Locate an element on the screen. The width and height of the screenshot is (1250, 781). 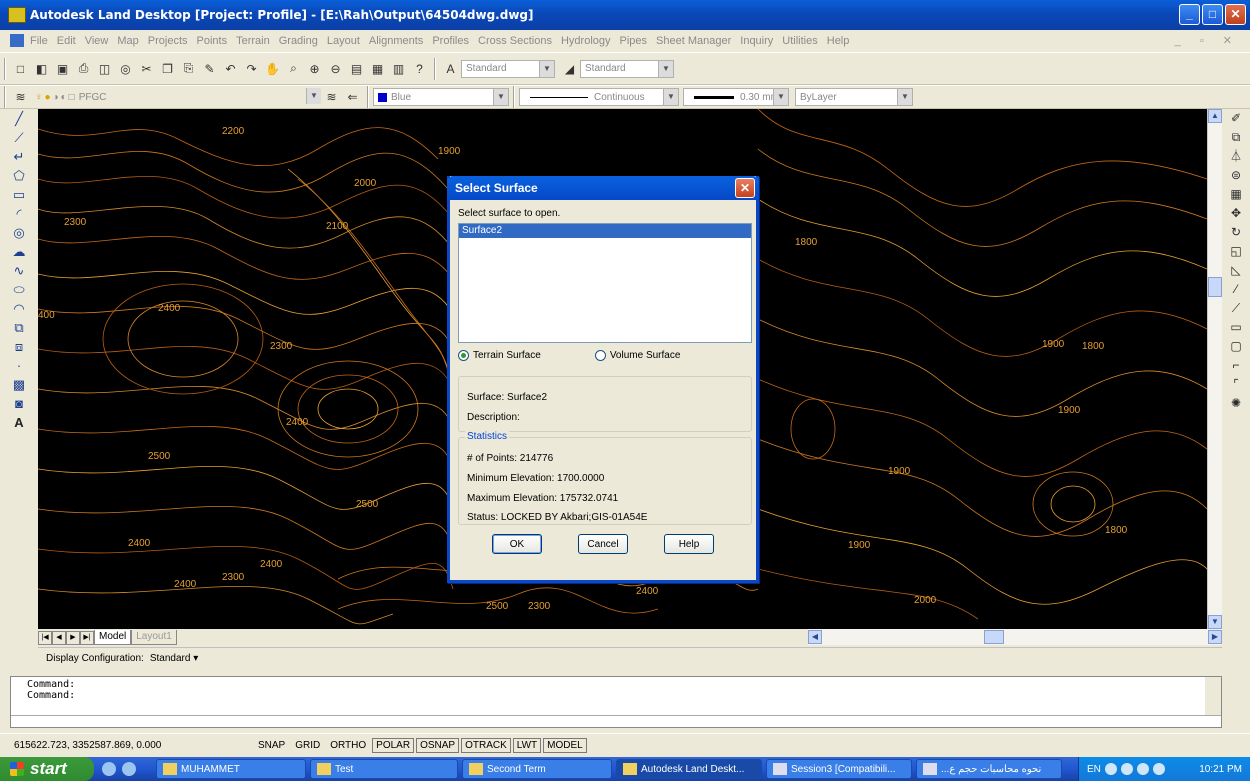
spline-icon: ∿ is located at coordinates (19, 270).